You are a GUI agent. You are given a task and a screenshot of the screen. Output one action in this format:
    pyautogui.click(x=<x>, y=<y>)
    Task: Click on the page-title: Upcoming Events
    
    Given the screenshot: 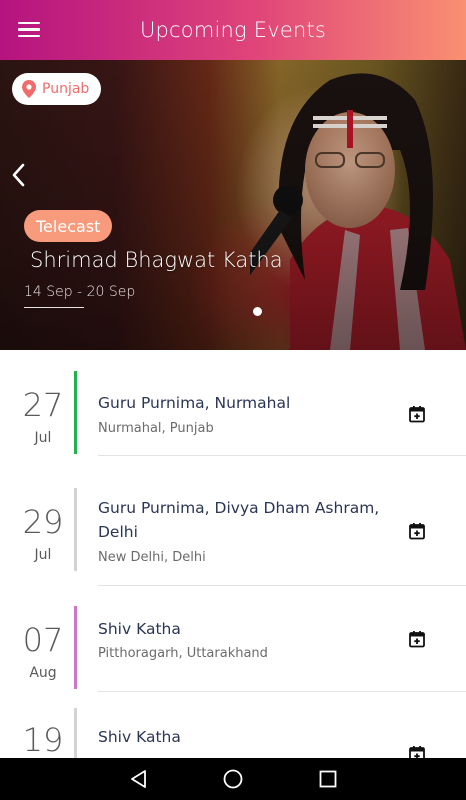 What is the action you would take?
    pyautogui.click(x=233, y=30)
    